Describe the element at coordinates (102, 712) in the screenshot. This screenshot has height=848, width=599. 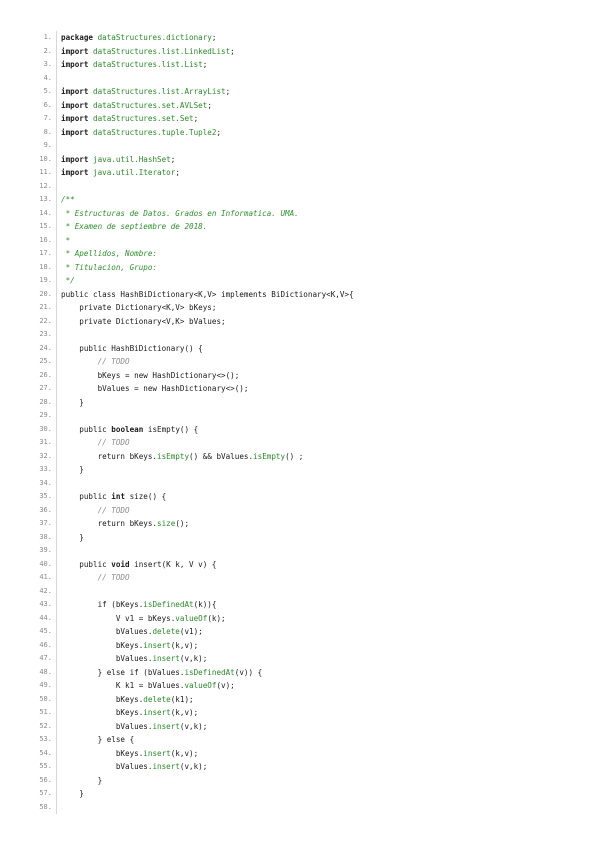
I see `code-token: bKeys.` at that location.